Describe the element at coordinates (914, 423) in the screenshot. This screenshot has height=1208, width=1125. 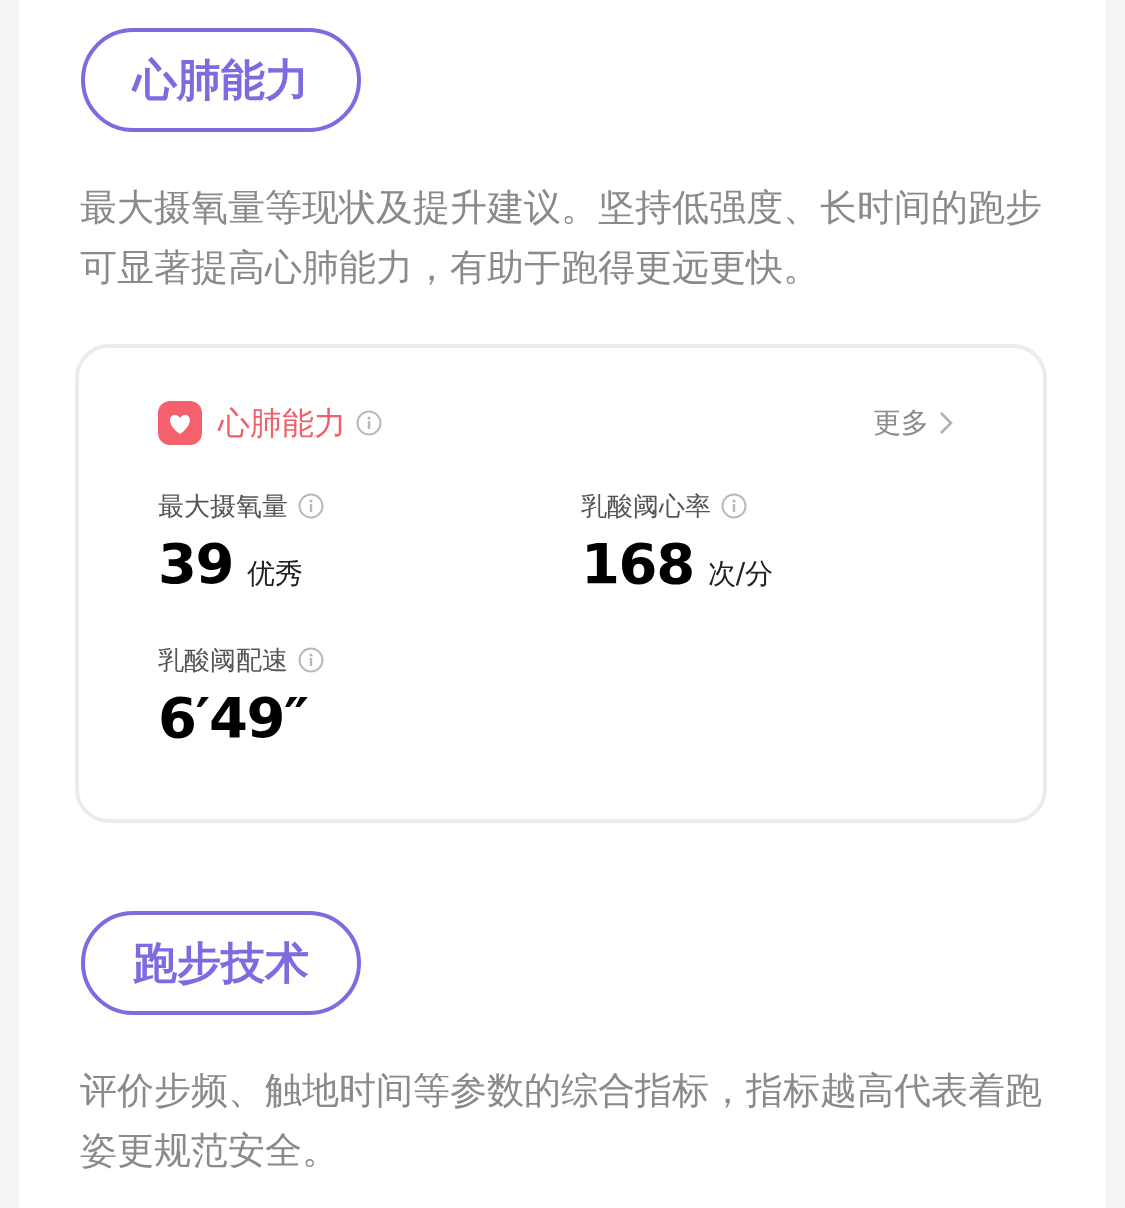
I see `more-link: 更多` at that location.